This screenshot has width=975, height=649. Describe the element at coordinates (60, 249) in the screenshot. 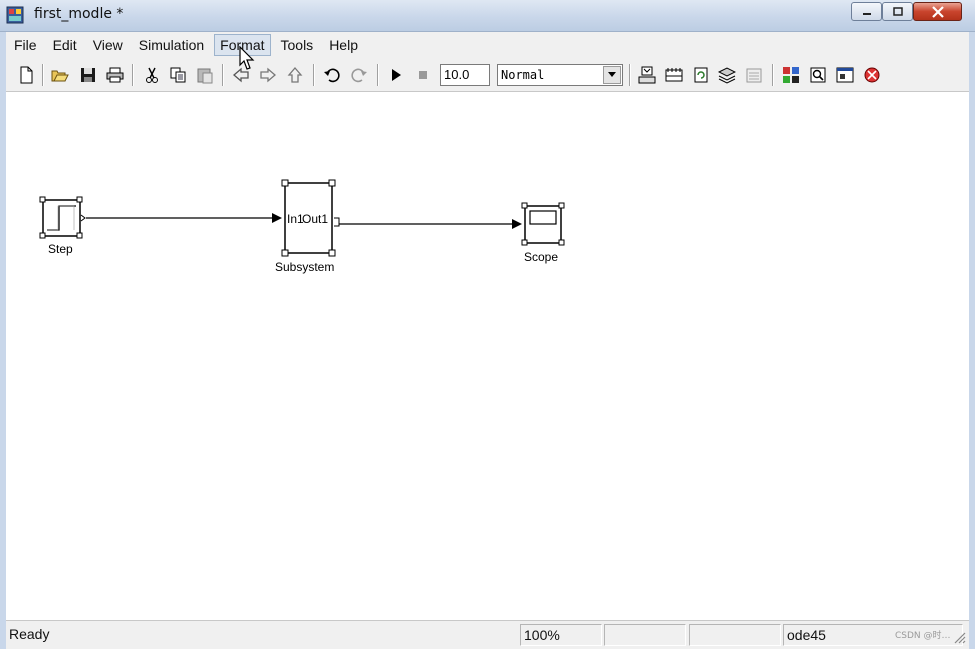

I see `step-block-label: Step` at that location.